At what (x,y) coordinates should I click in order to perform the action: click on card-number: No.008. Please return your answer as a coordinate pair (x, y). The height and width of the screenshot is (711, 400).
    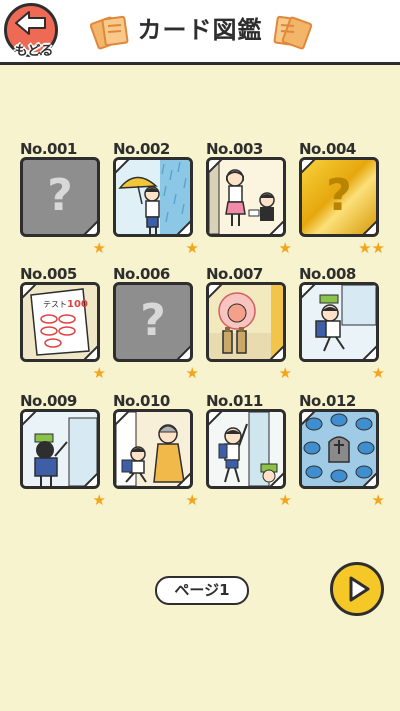
    Looking at the image, I should click on (327, 274).